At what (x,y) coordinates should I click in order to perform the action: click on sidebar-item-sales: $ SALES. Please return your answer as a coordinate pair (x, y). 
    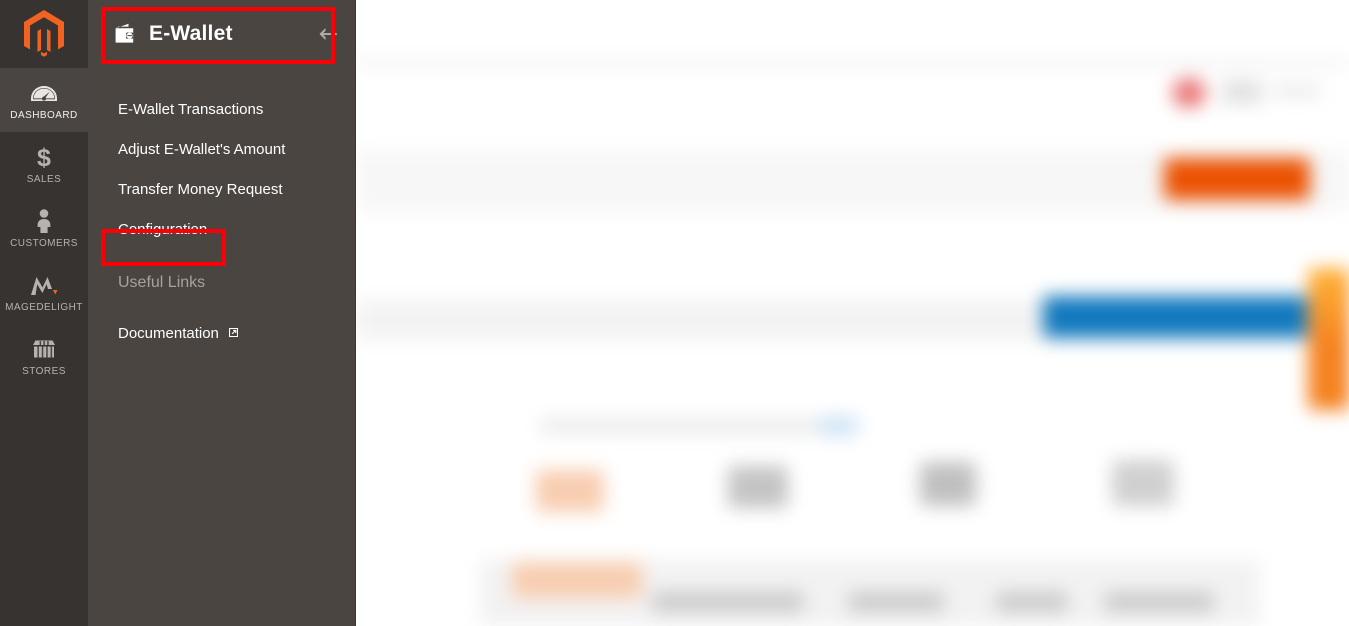
    Looking at the image, I should click on (44, 164).